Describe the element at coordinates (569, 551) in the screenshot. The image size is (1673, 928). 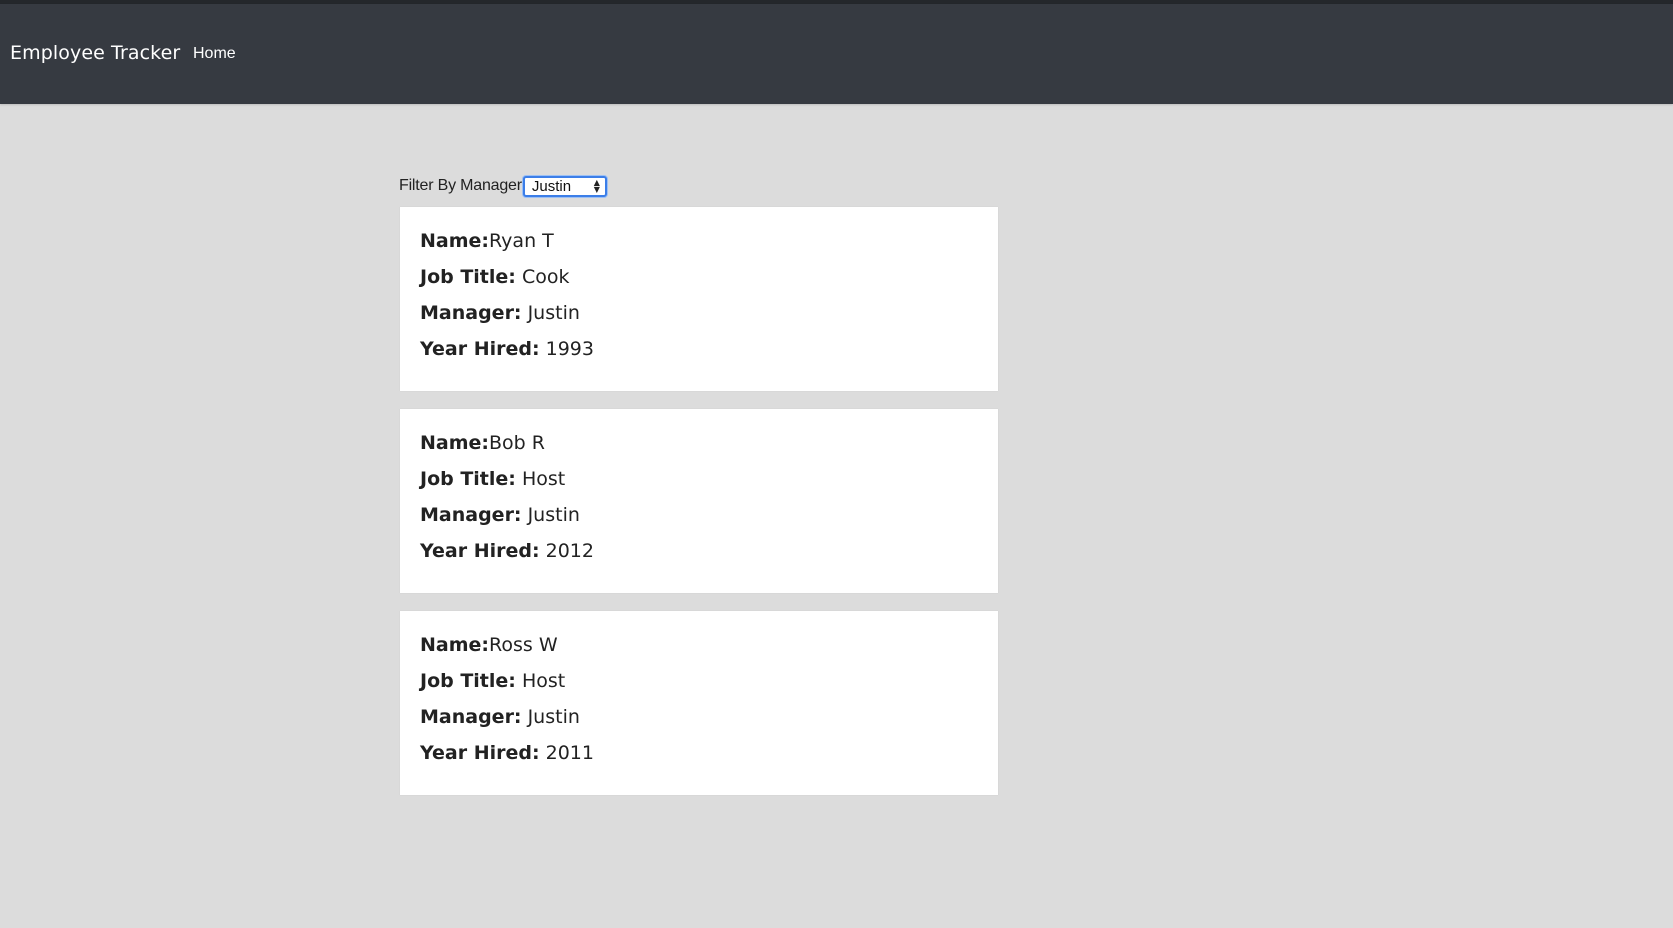
I see `year-hired-value: 2012` at that location.